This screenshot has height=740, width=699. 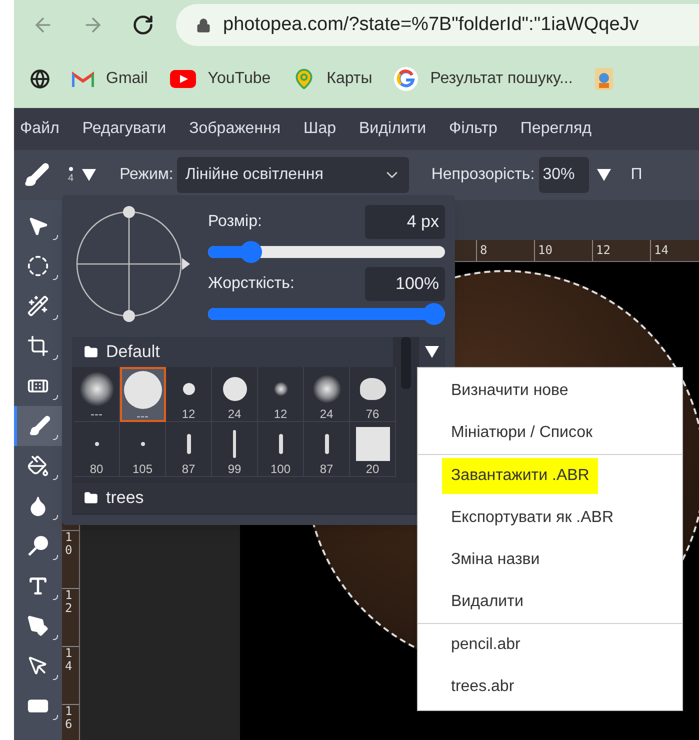 I want to click on url-text: photopea.com/?state=%7B"folderId":"1iaWQqeJv, so click(x=431, y=24).